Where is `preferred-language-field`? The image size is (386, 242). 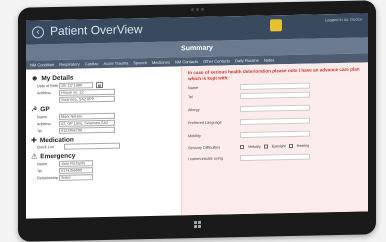 preferred-language-field is located at coordinates (275, 121).